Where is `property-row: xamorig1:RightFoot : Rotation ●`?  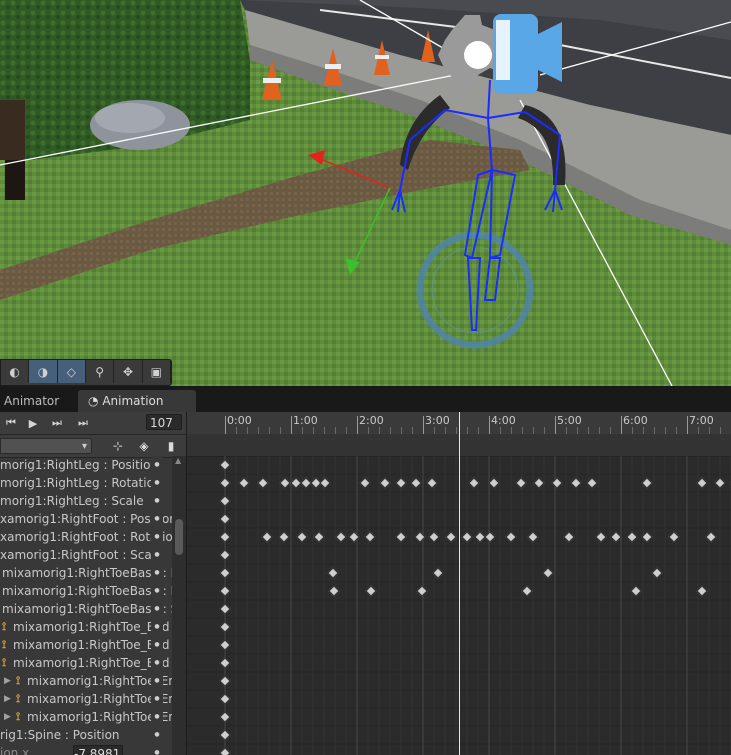 property-row: xamorig1:RightFoot : Rotation ● is located at coordinates (86, 537).